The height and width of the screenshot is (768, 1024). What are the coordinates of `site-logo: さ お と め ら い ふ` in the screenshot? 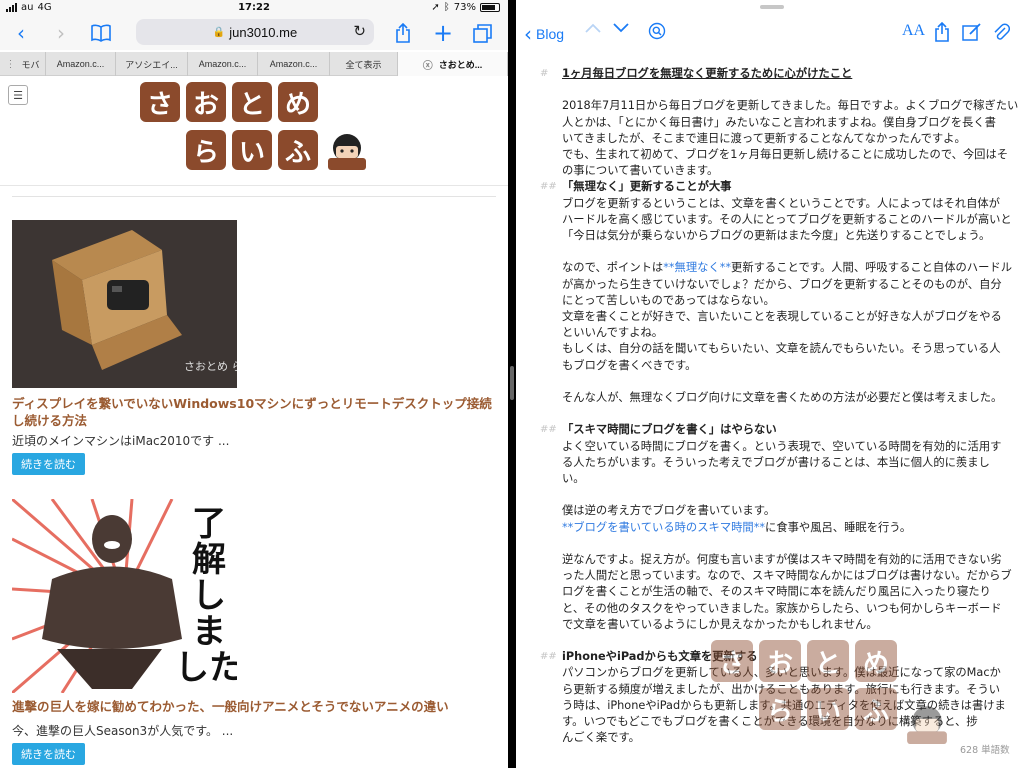 It's located at (255, 128).